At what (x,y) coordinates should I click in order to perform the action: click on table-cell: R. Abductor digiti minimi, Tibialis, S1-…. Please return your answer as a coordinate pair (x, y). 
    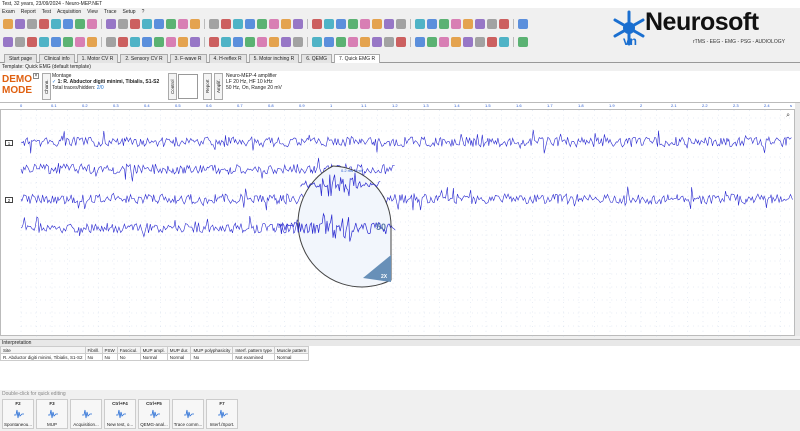
    Looking at the image, I should click on (43, 357).